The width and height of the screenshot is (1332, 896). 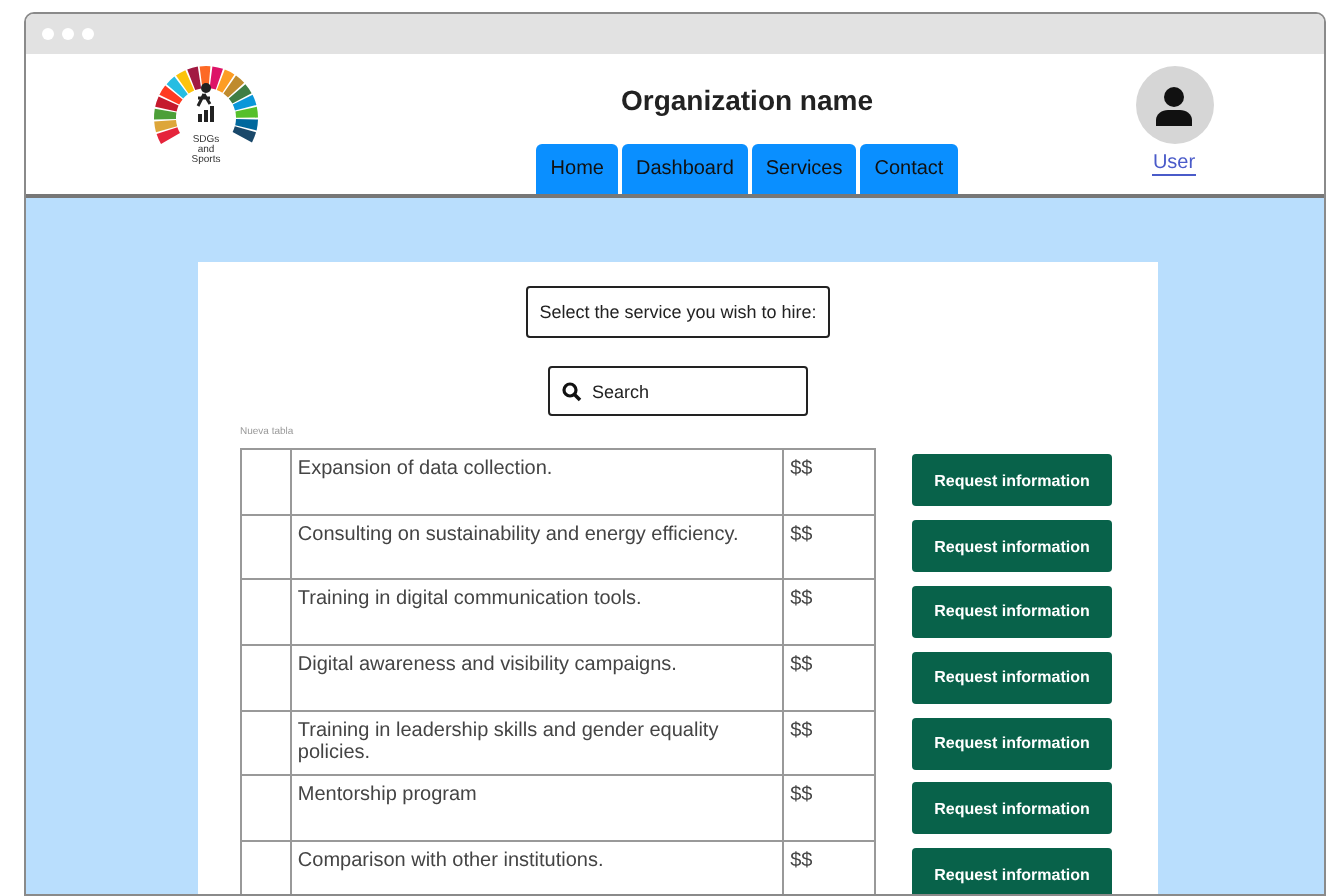 I want to click on search-icon, so click(x=572, y=392).